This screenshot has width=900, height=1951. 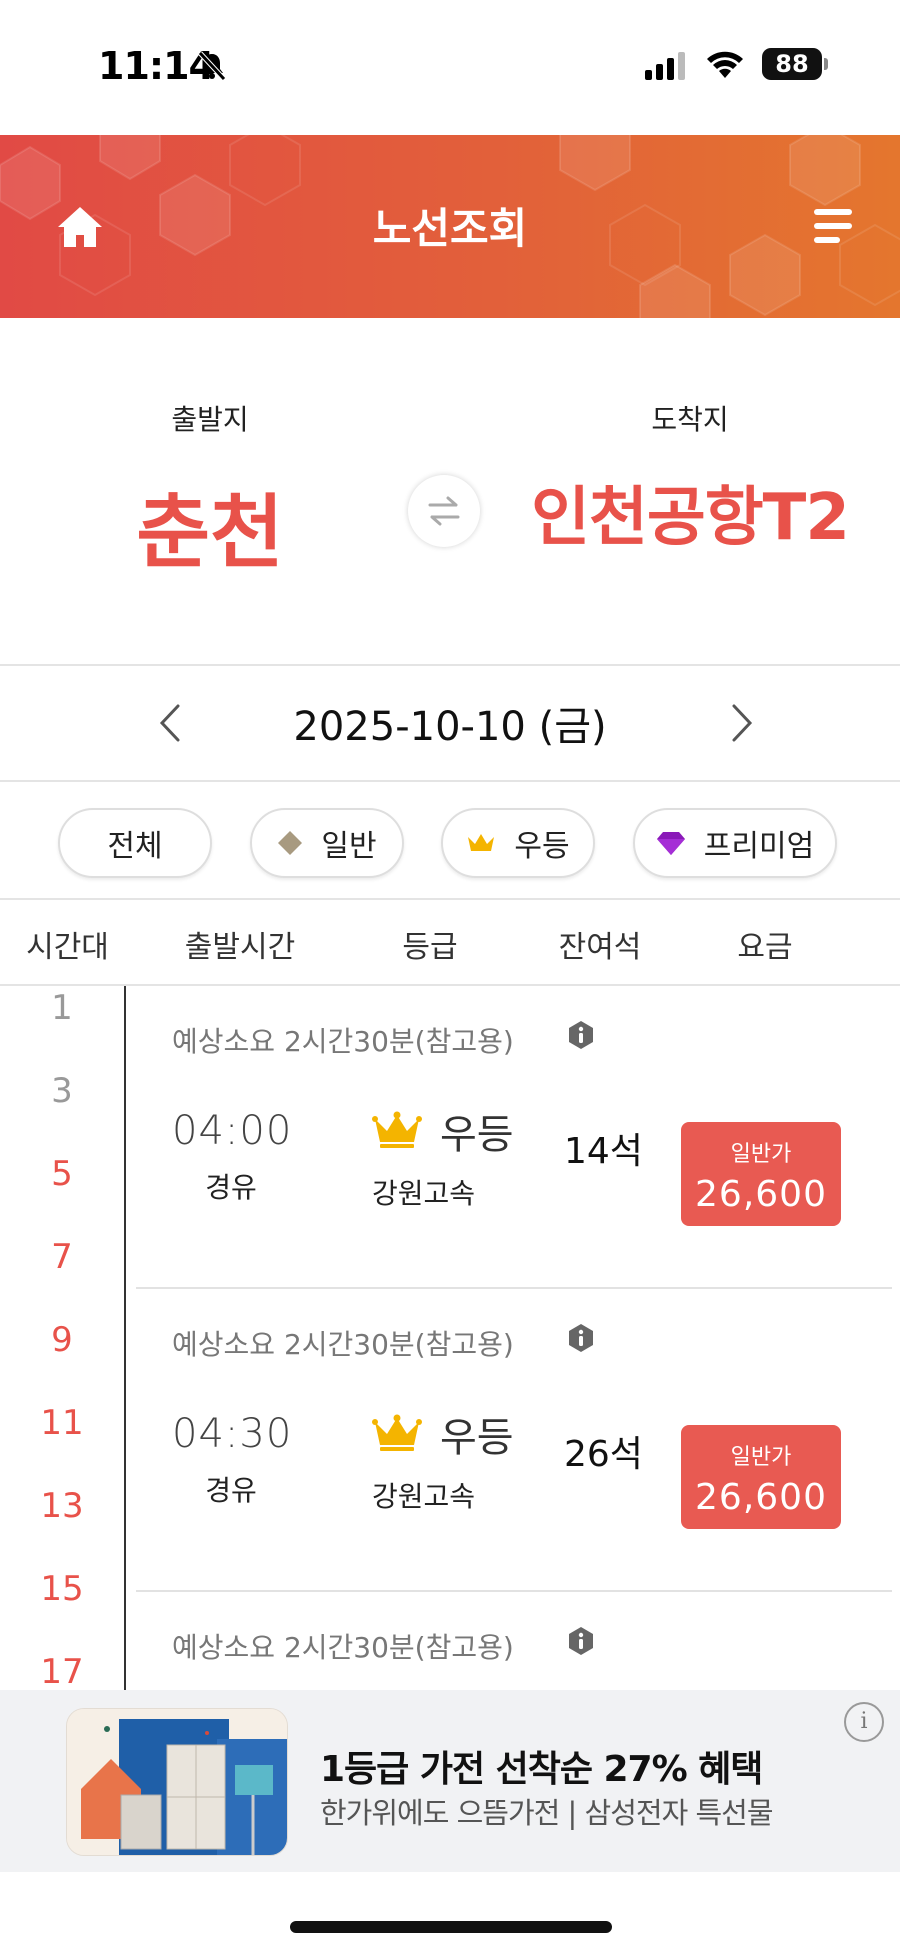 What do you see at coordinates (864, 1722) in the screenshot?
I see `ad-info-icon: i` at bounding box center [864, 1722].